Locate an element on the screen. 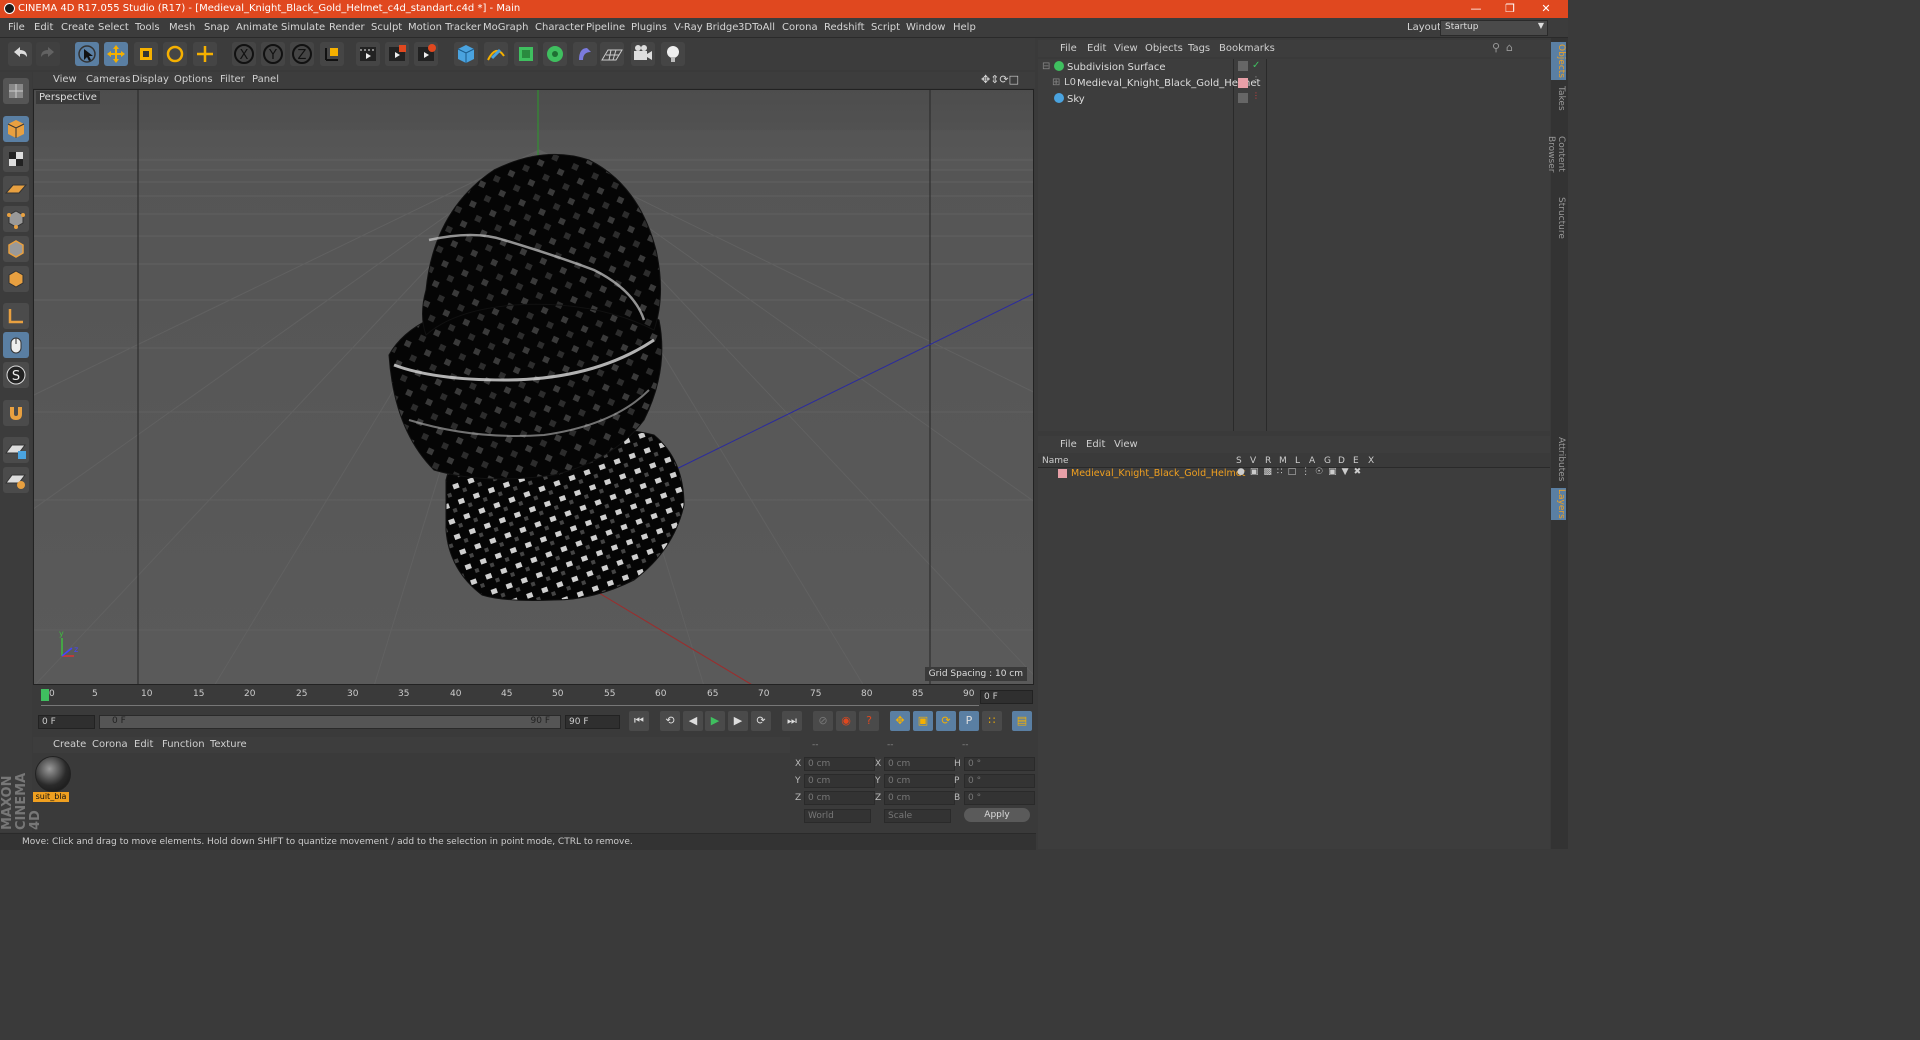 The image size is (1920, 1040). deformer-icon is located at coordinates (585, 54).